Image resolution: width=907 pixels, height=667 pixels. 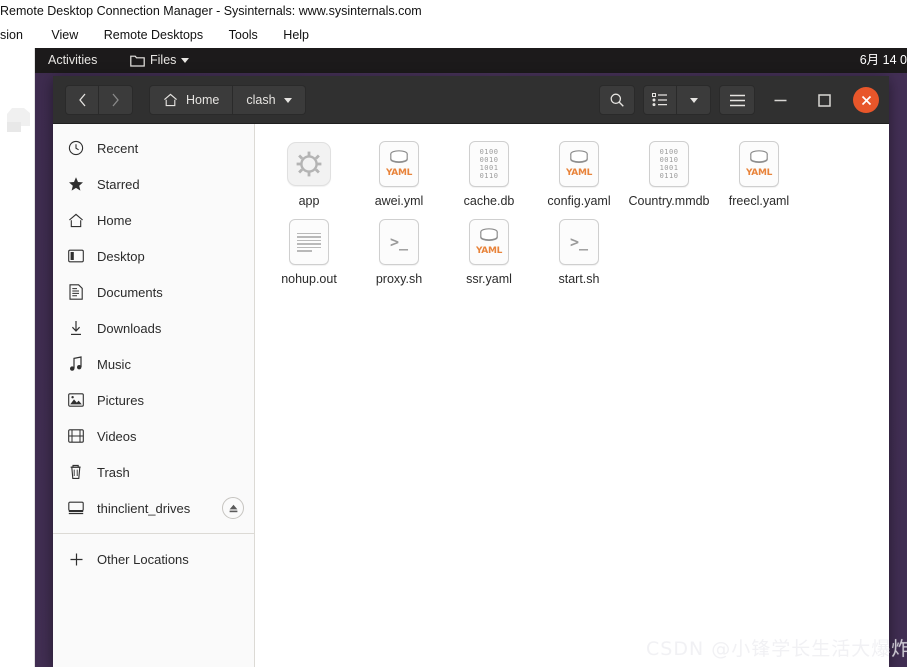 I want to click on sidebar-item-starred: Starred, so click(x=153, y=184).